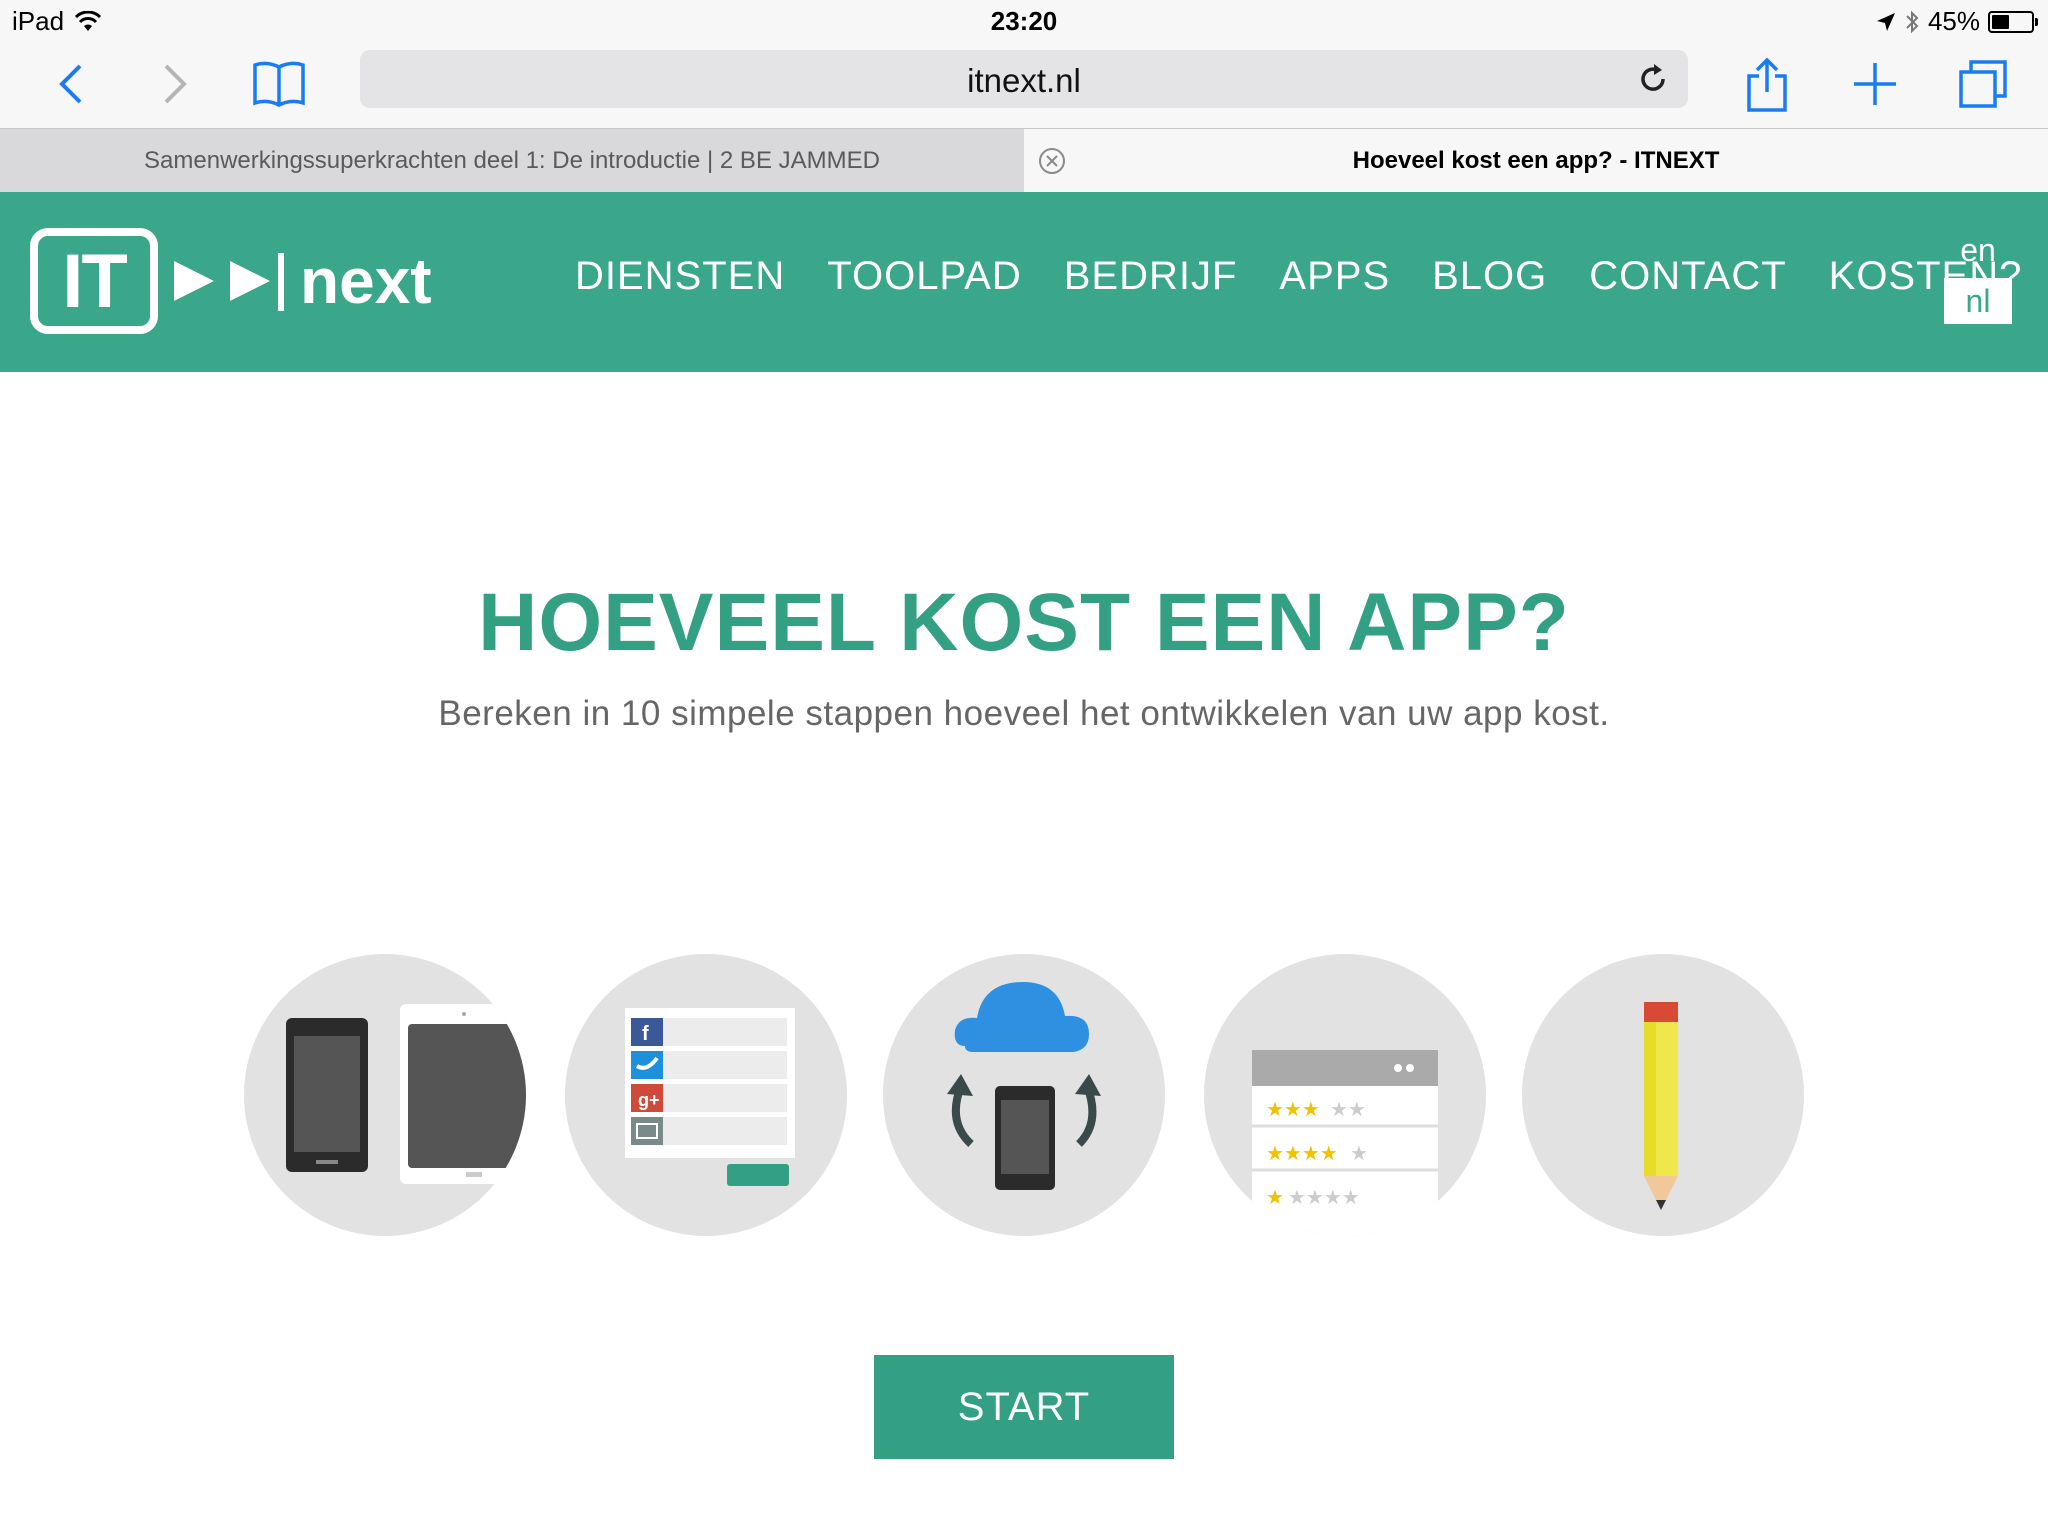 Image resolution: width=2048 pixels, height=1536 pixels. I want to click on tabs-icon, so click(1983, 84).